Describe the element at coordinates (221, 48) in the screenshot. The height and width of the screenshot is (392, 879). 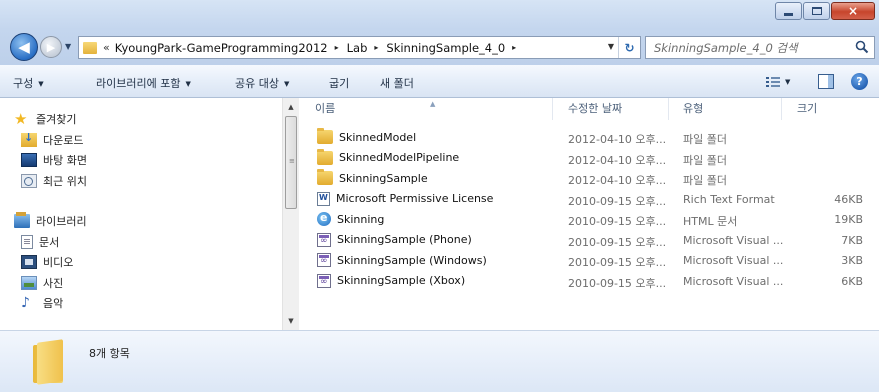
I see `breadcrumb-item-root: KyoungPark-GameProgramming2012` at that location.